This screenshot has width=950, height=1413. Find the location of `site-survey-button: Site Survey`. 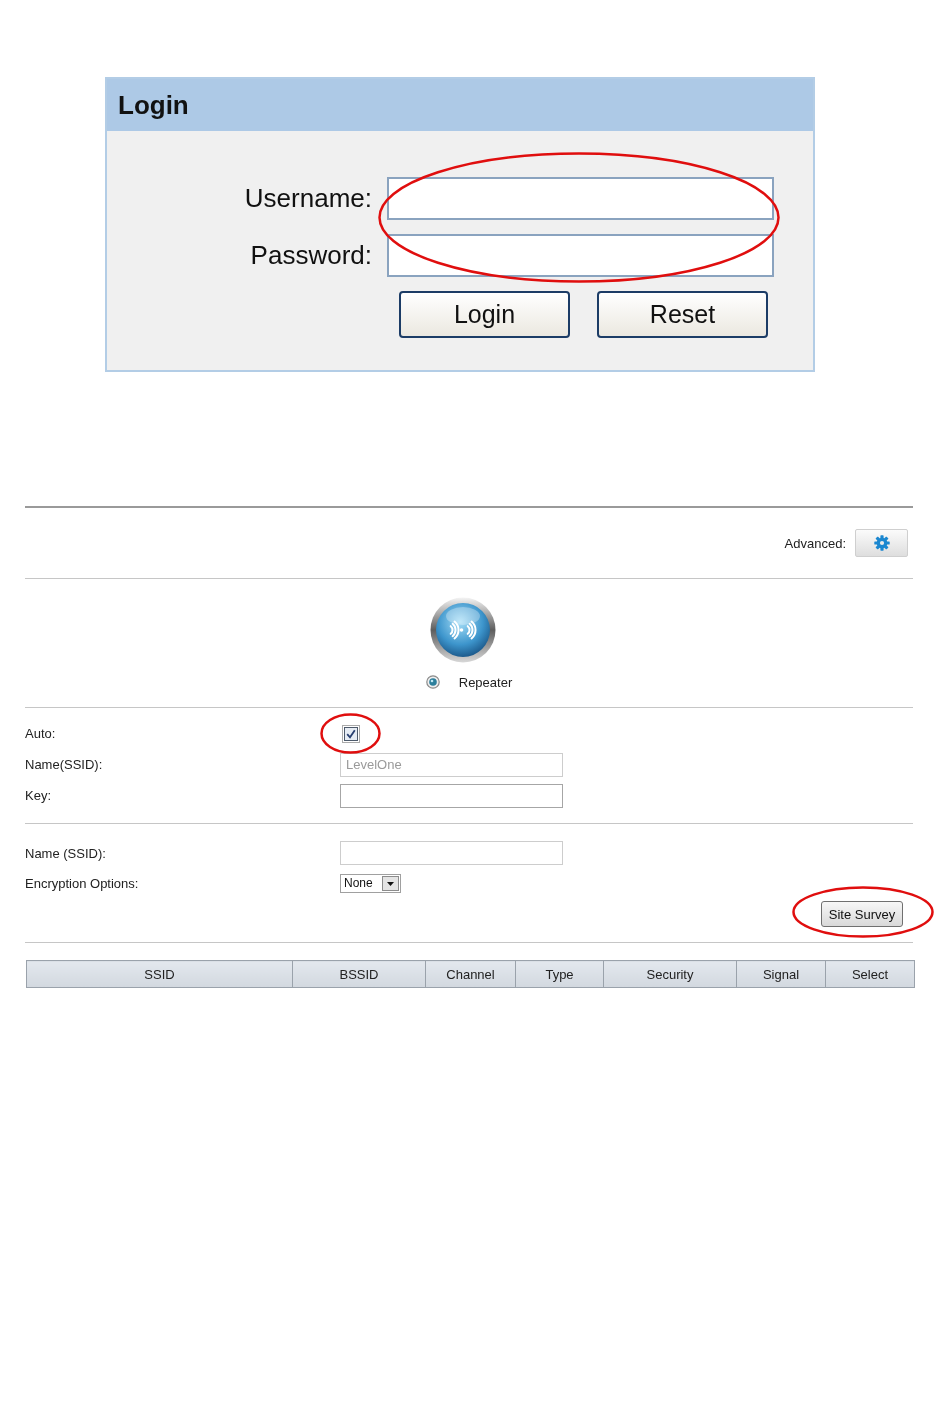

site-survey-button: Site Survey is located at coordinates (862, 914).